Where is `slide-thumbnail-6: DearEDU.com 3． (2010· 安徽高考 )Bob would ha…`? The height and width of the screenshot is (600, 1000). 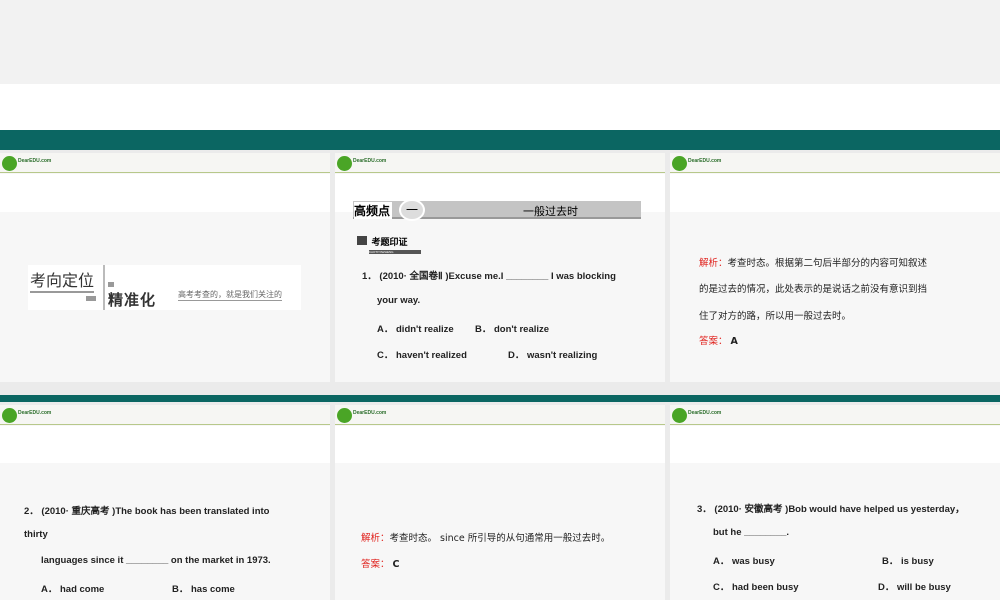 slide-thumbnail-6: DearEDU.com 3． (2010· 安徽高考 )Bob would ha… is located at coordinates (835, 502).